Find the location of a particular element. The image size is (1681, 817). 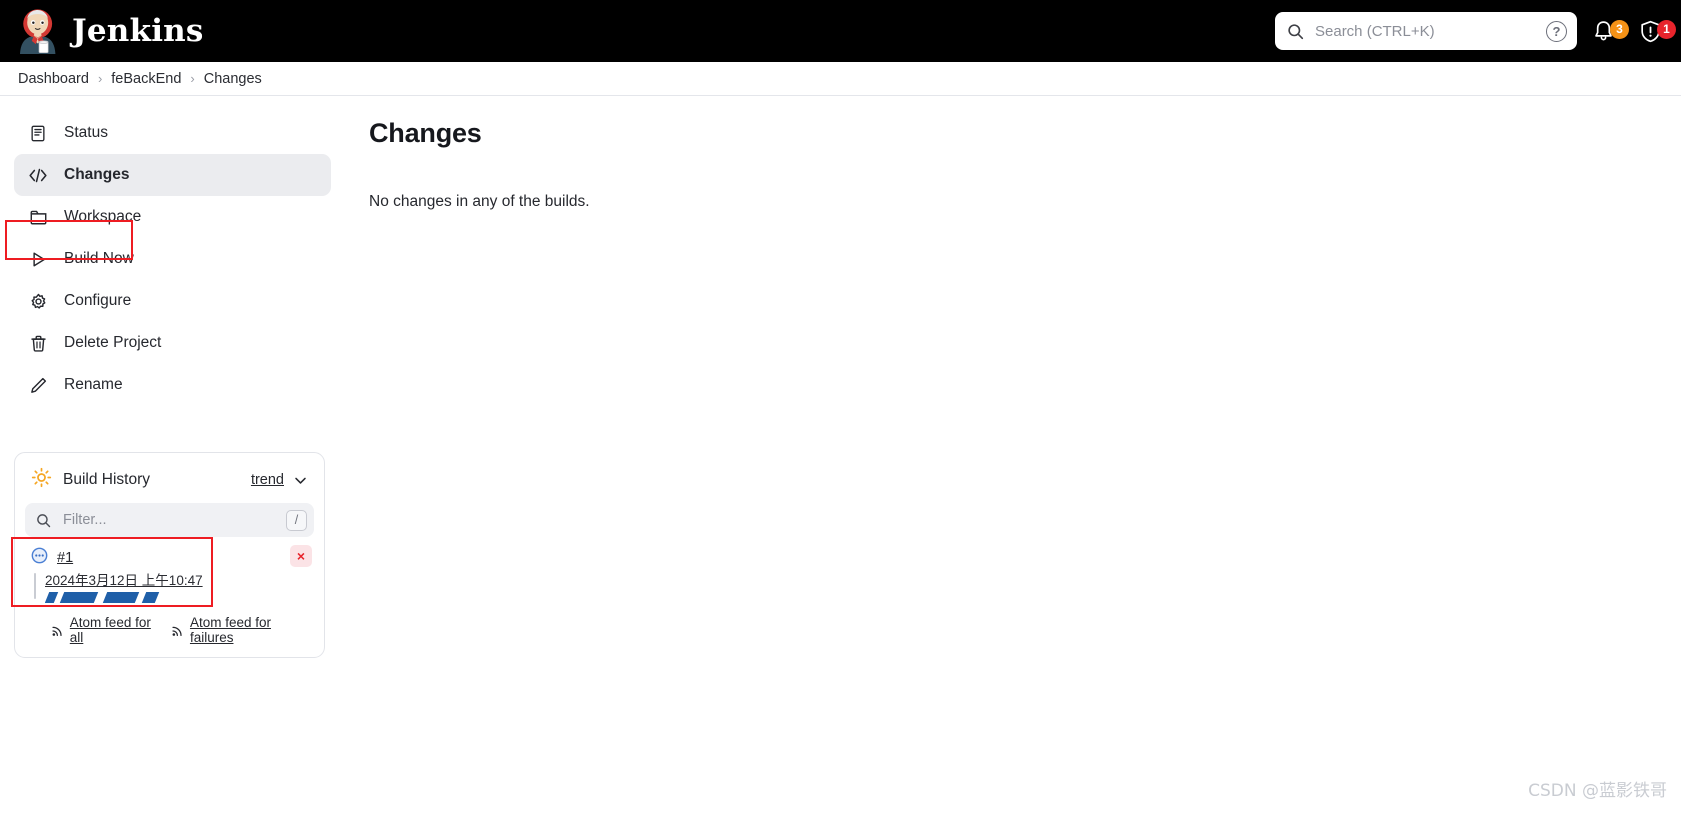

sidebar-item-delete-project: Delete Project is located at coordinates (172, 343).